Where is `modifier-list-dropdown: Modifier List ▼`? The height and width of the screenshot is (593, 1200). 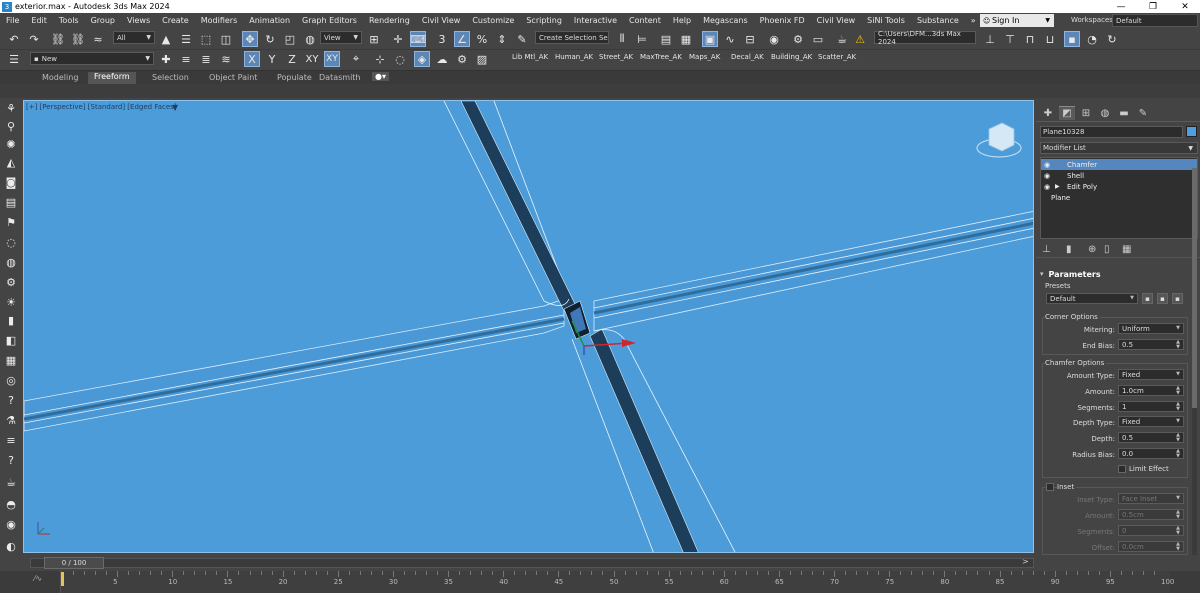 modifier-list-dropdown: Modifier List ▼ is located at coordinates (1119, 148).